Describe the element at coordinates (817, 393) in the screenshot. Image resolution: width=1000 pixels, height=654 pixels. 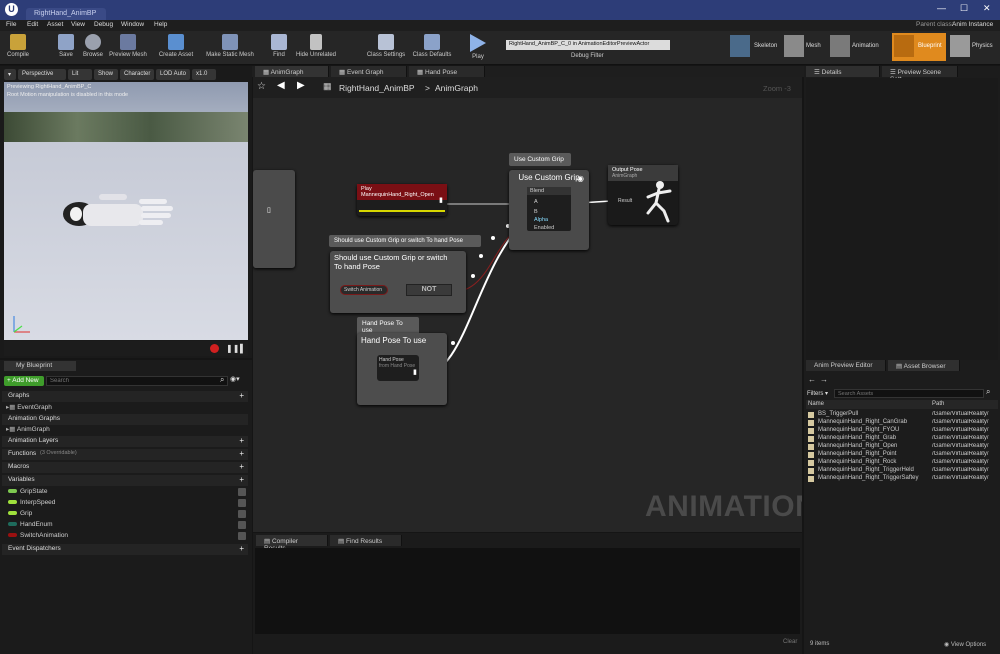
I see `filters-button: Filters ▾` at that location.